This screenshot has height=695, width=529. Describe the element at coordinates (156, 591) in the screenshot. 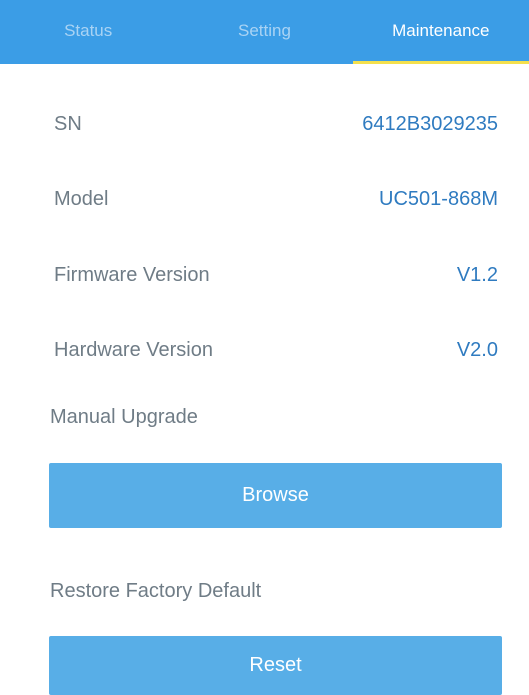

I see `restore-factory-default-heading: Restore Factory Default` at that location.